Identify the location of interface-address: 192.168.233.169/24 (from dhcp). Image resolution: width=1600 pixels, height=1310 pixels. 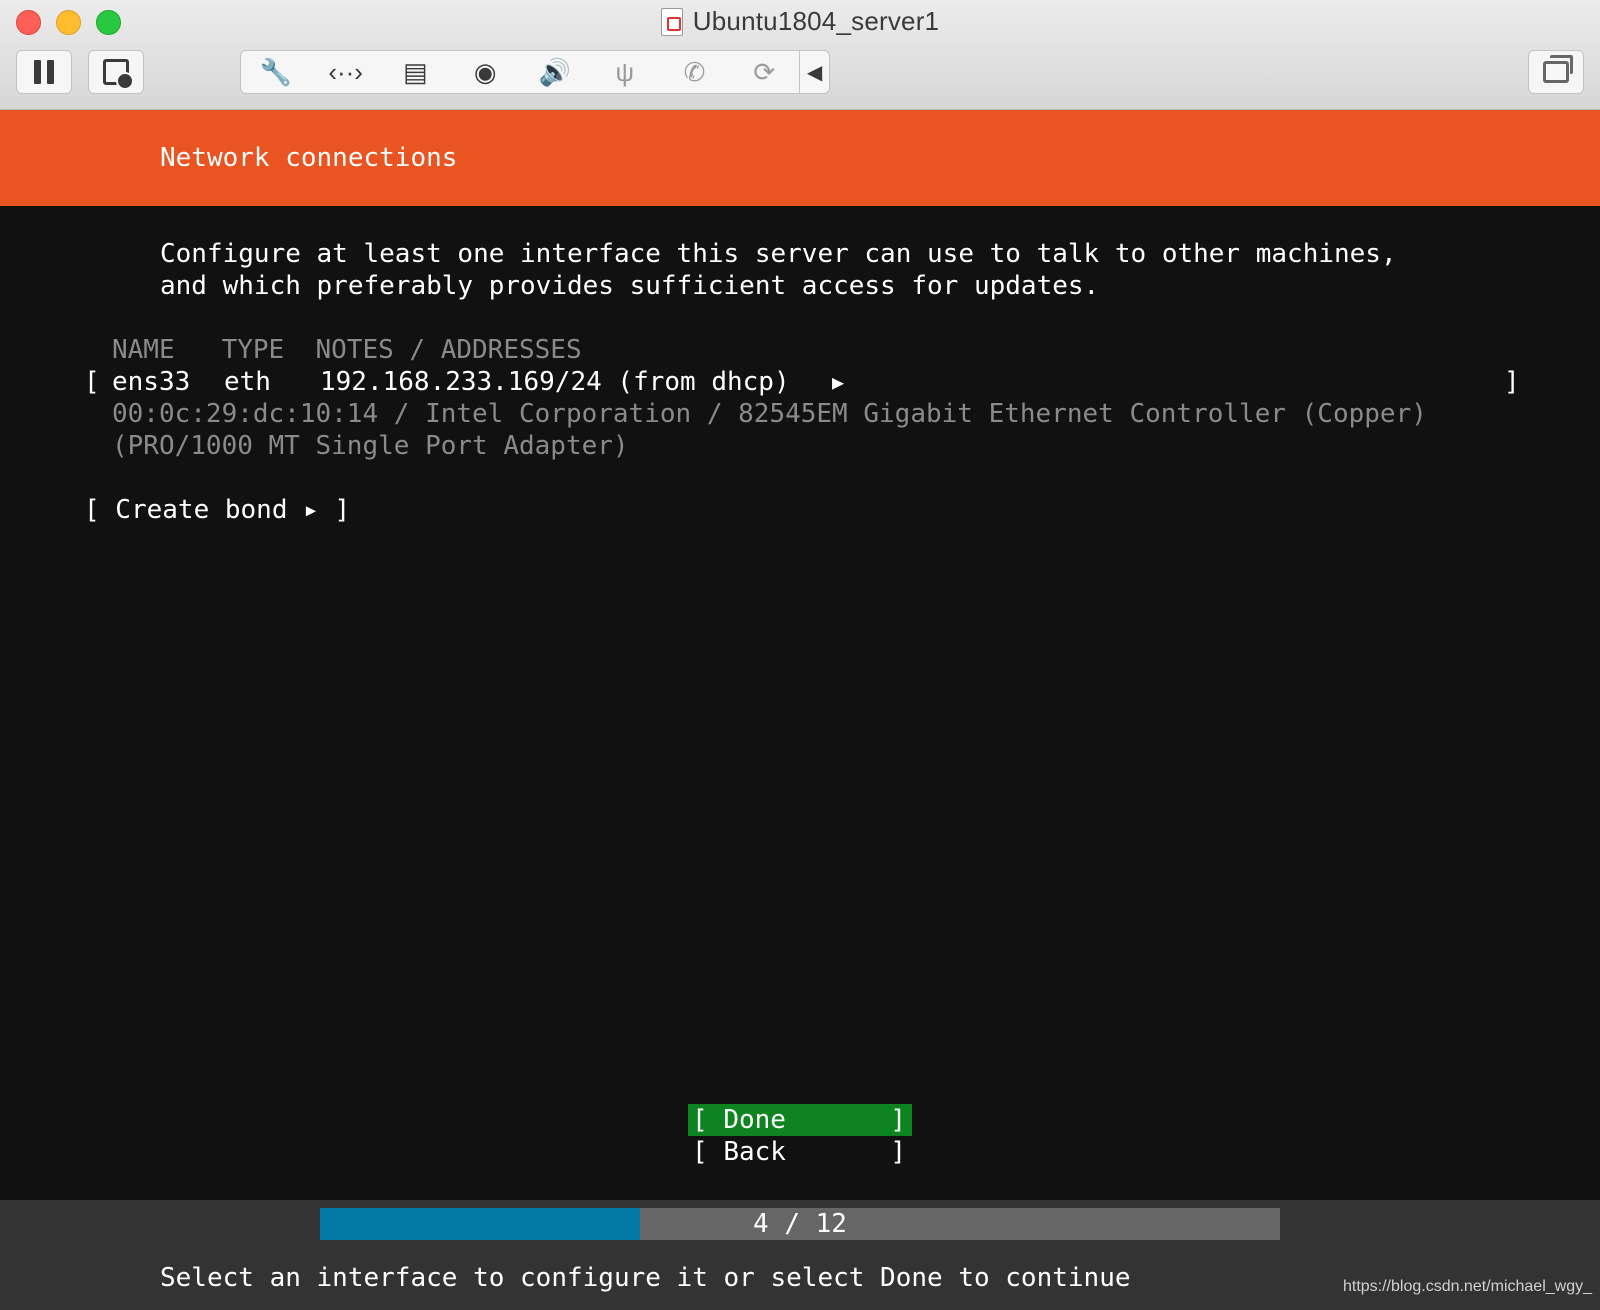
(555, 382).